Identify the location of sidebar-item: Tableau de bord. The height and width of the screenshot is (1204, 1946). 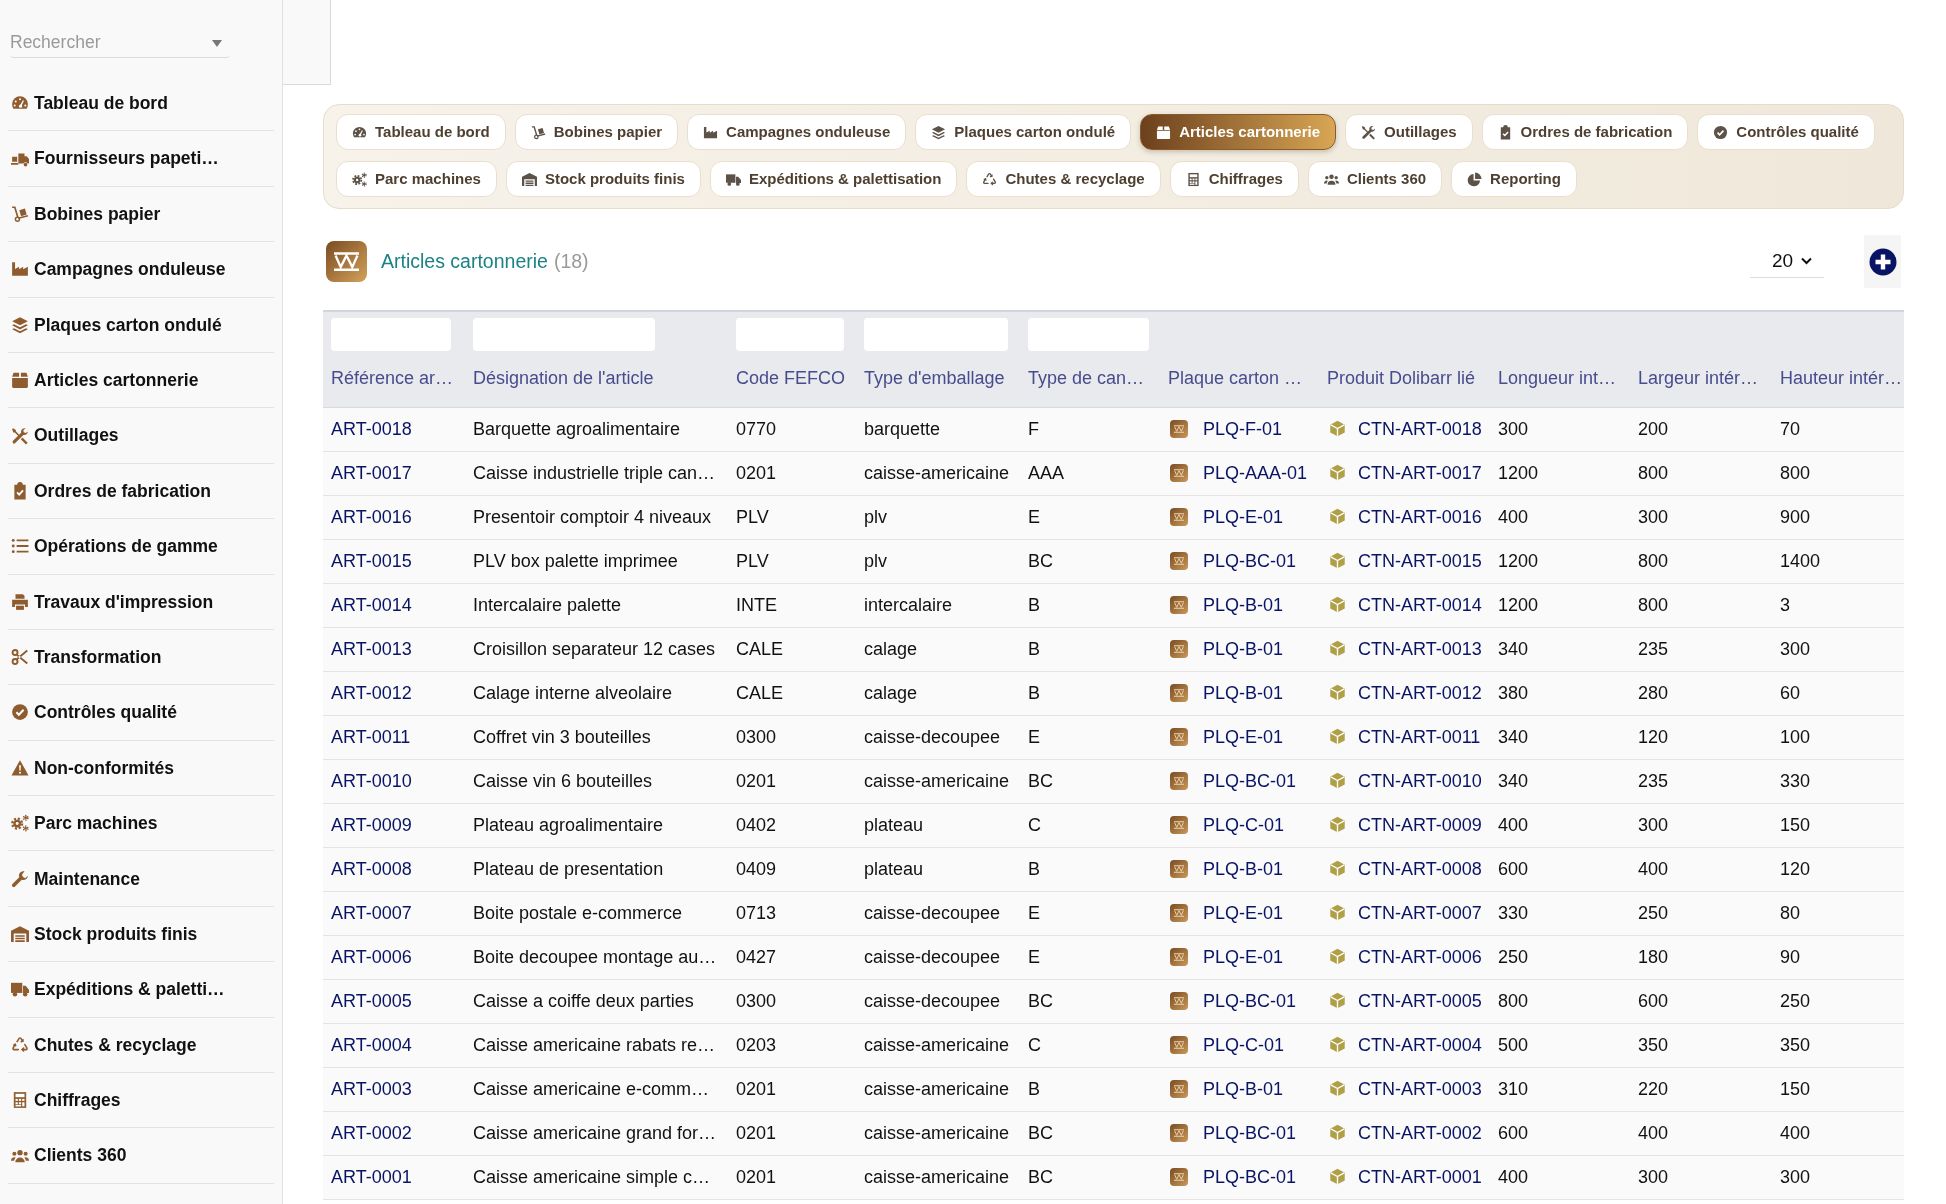
(141, 104).